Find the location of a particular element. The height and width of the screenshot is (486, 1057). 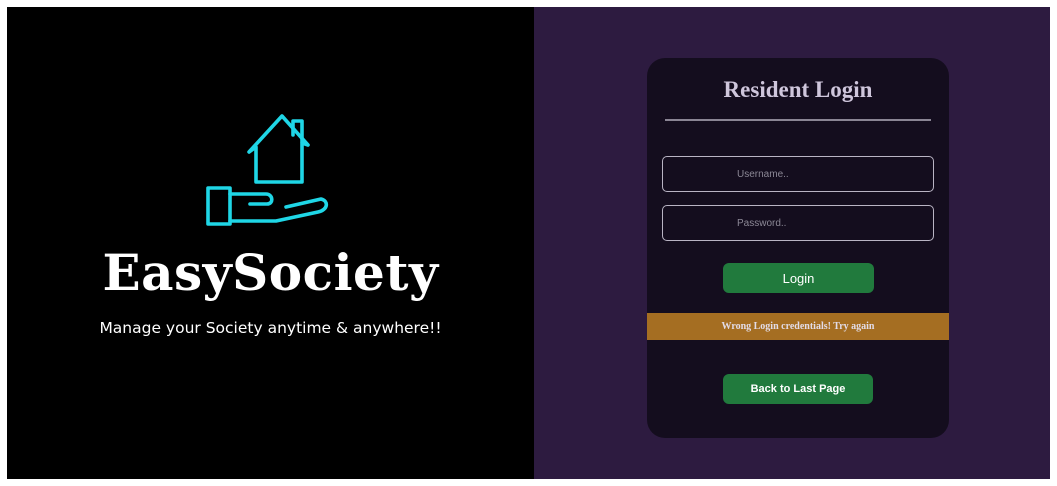

back-button: Back to Last Page is located at coordinates (798, 389).